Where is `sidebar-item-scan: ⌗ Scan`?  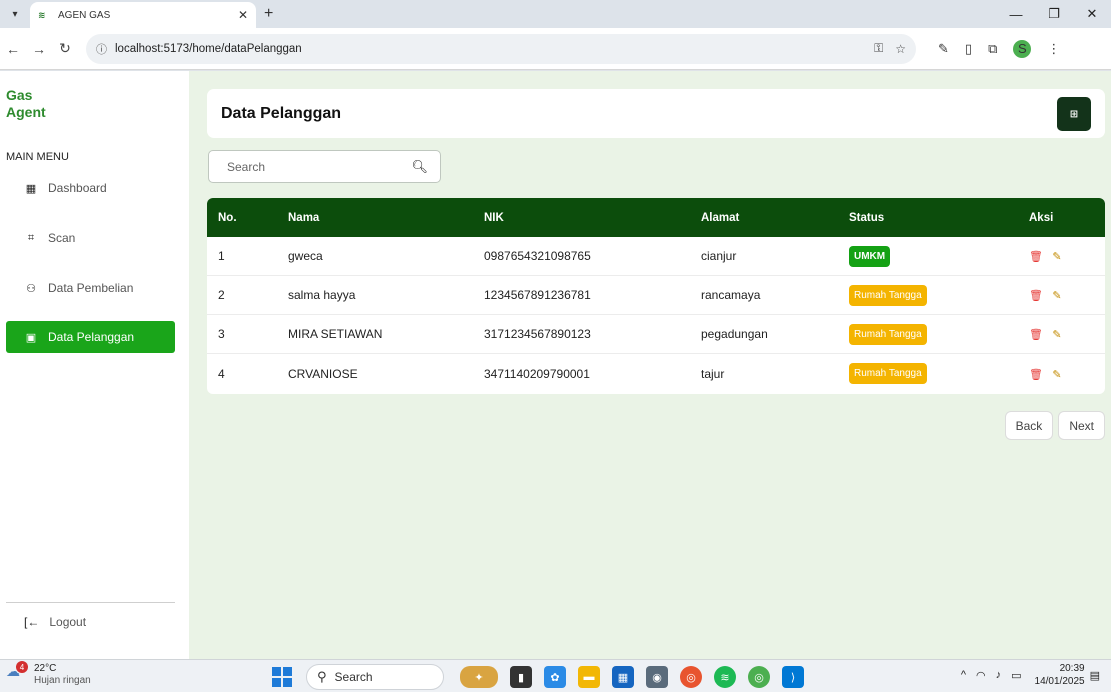
sidebar-item-scan: ⌗ Scan is located at coordinates (90, 238).